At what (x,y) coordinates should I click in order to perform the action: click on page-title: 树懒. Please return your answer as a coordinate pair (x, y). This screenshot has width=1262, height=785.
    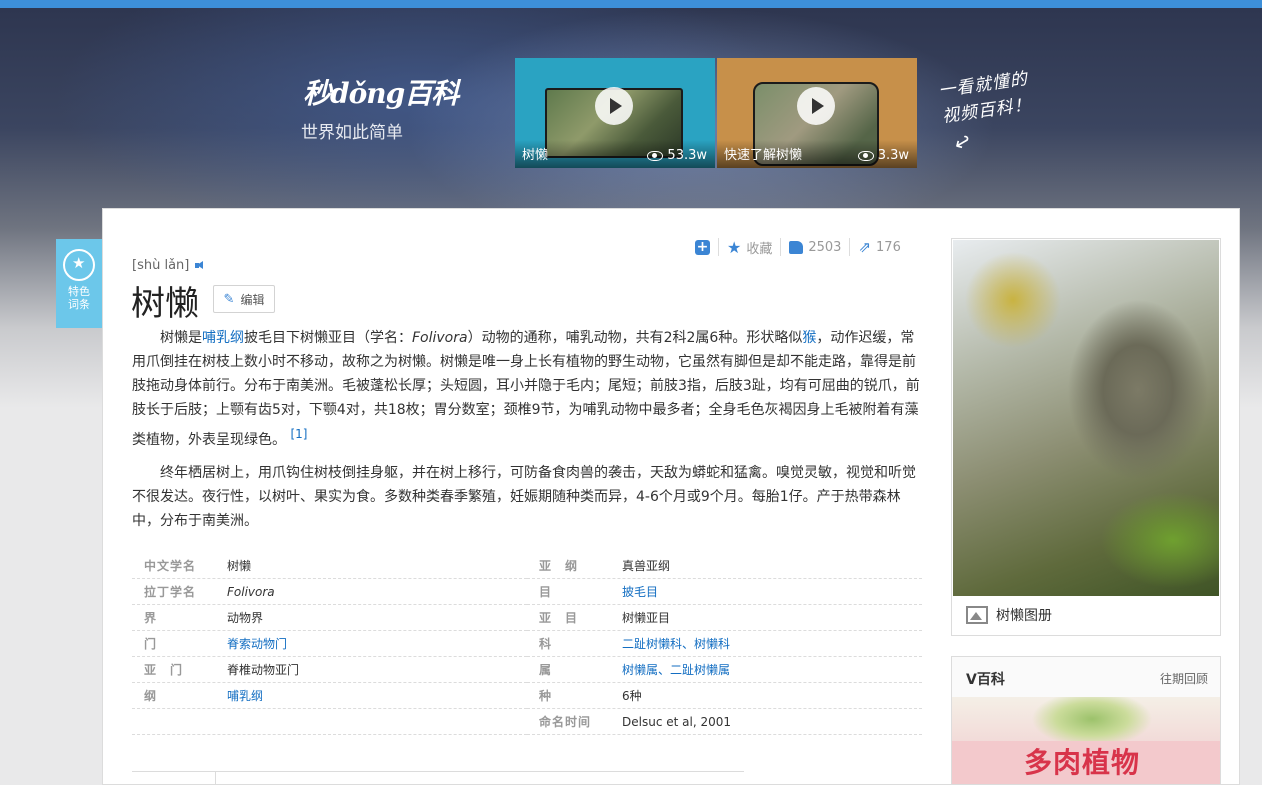
    Looking at the image, I should click on (165, 304).